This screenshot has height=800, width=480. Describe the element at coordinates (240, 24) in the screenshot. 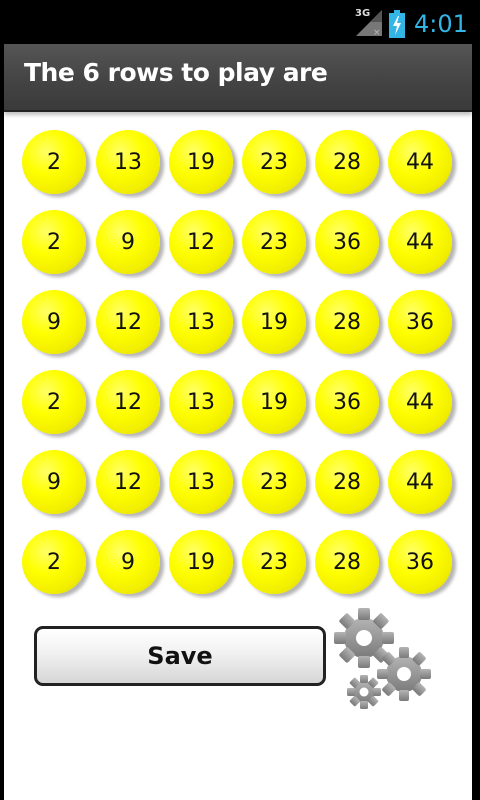

I see `status-bar: 3G × 4:01` at that location.